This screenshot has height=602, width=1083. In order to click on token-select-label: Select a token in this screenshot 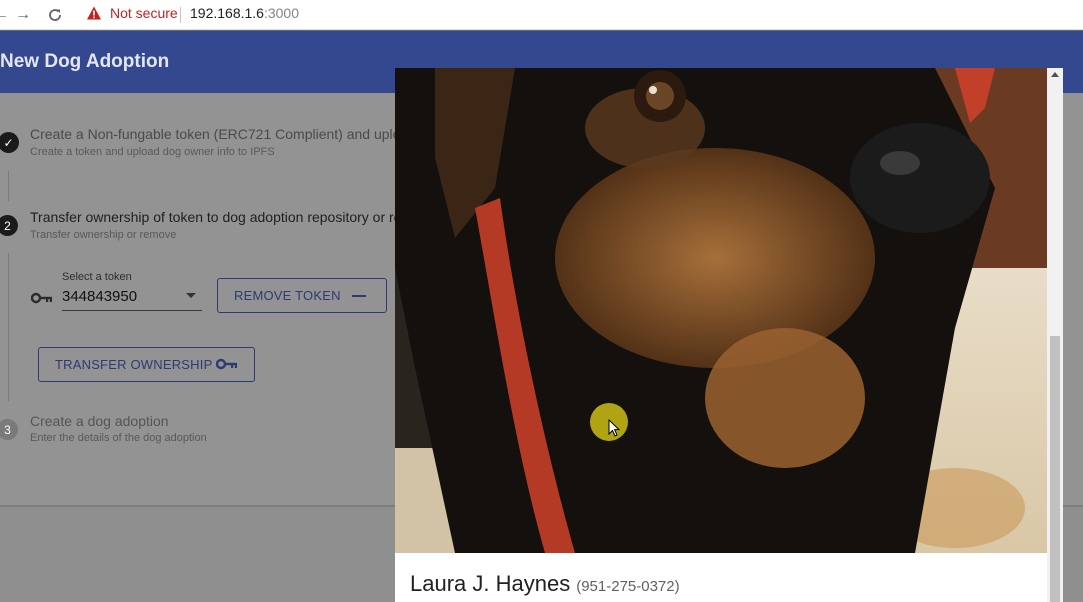, I will do `click(97, 277)`.